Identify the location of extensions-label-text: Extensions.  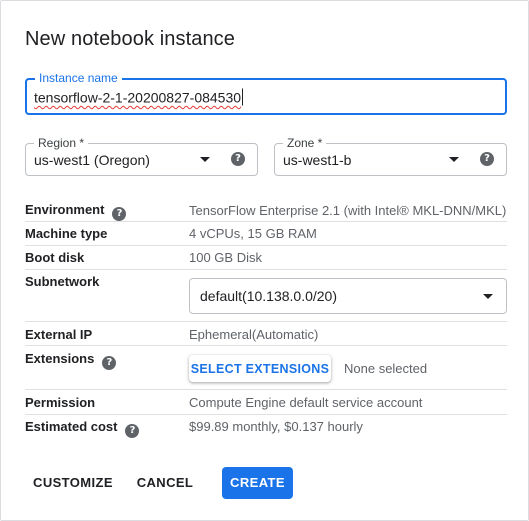
(60, 358).